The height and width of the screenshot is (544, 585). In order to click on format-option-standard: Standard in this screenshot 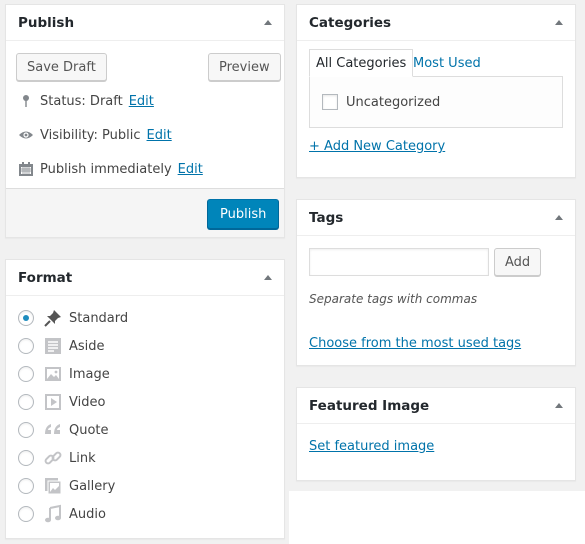, I will do `click(73, 318)`.